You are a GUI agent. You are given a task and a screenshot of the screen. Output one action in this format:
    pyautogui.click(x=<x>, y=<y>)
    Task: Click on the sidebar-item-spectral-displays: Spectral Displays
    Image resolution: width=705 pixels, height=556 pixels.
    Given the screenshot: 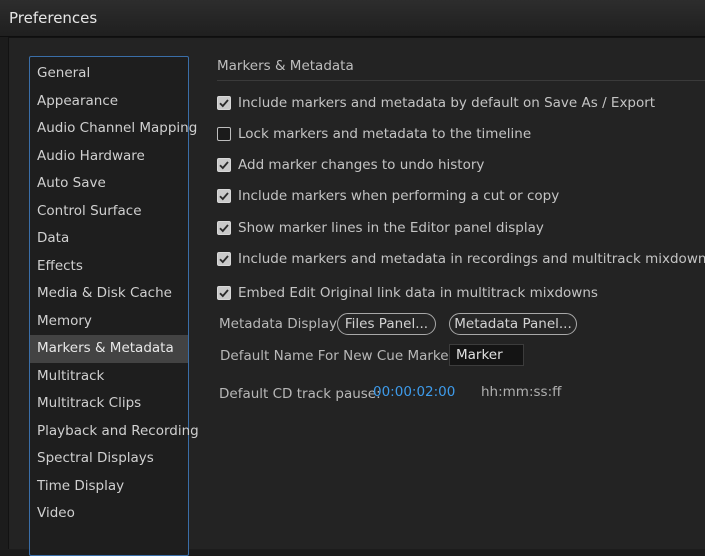 What is the action you would take?
    pyautogui.click(x=109, y=459)
    